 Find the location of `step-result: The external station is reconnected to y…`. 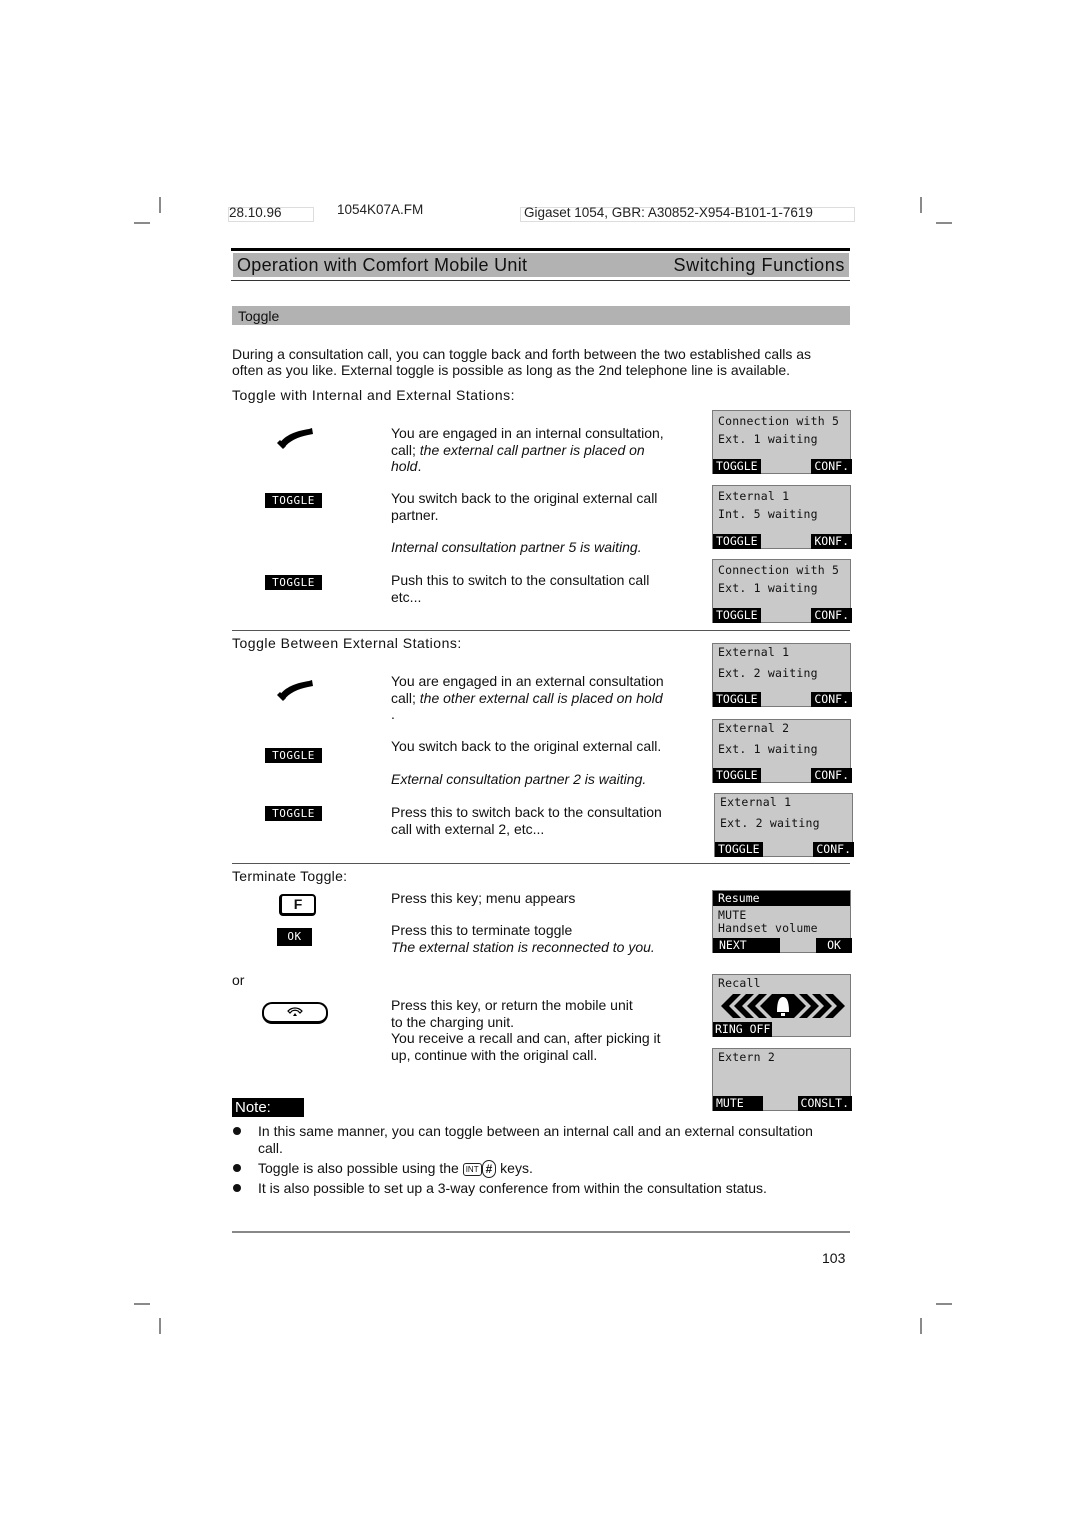

step-result: The external station is reconnected to y… is located at coordinates (523, 947).